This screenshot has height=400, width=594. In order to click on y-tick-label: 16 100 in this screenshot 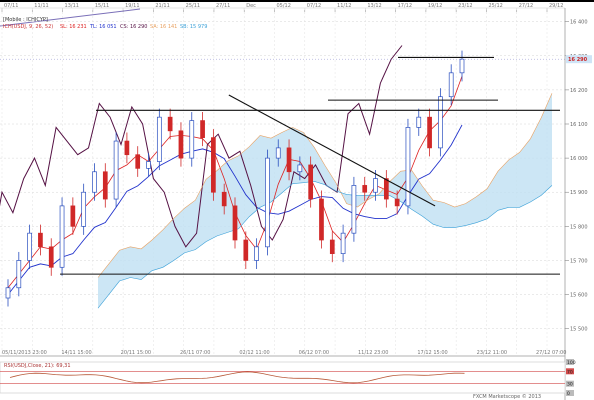, I will do `click(579, 125)`.